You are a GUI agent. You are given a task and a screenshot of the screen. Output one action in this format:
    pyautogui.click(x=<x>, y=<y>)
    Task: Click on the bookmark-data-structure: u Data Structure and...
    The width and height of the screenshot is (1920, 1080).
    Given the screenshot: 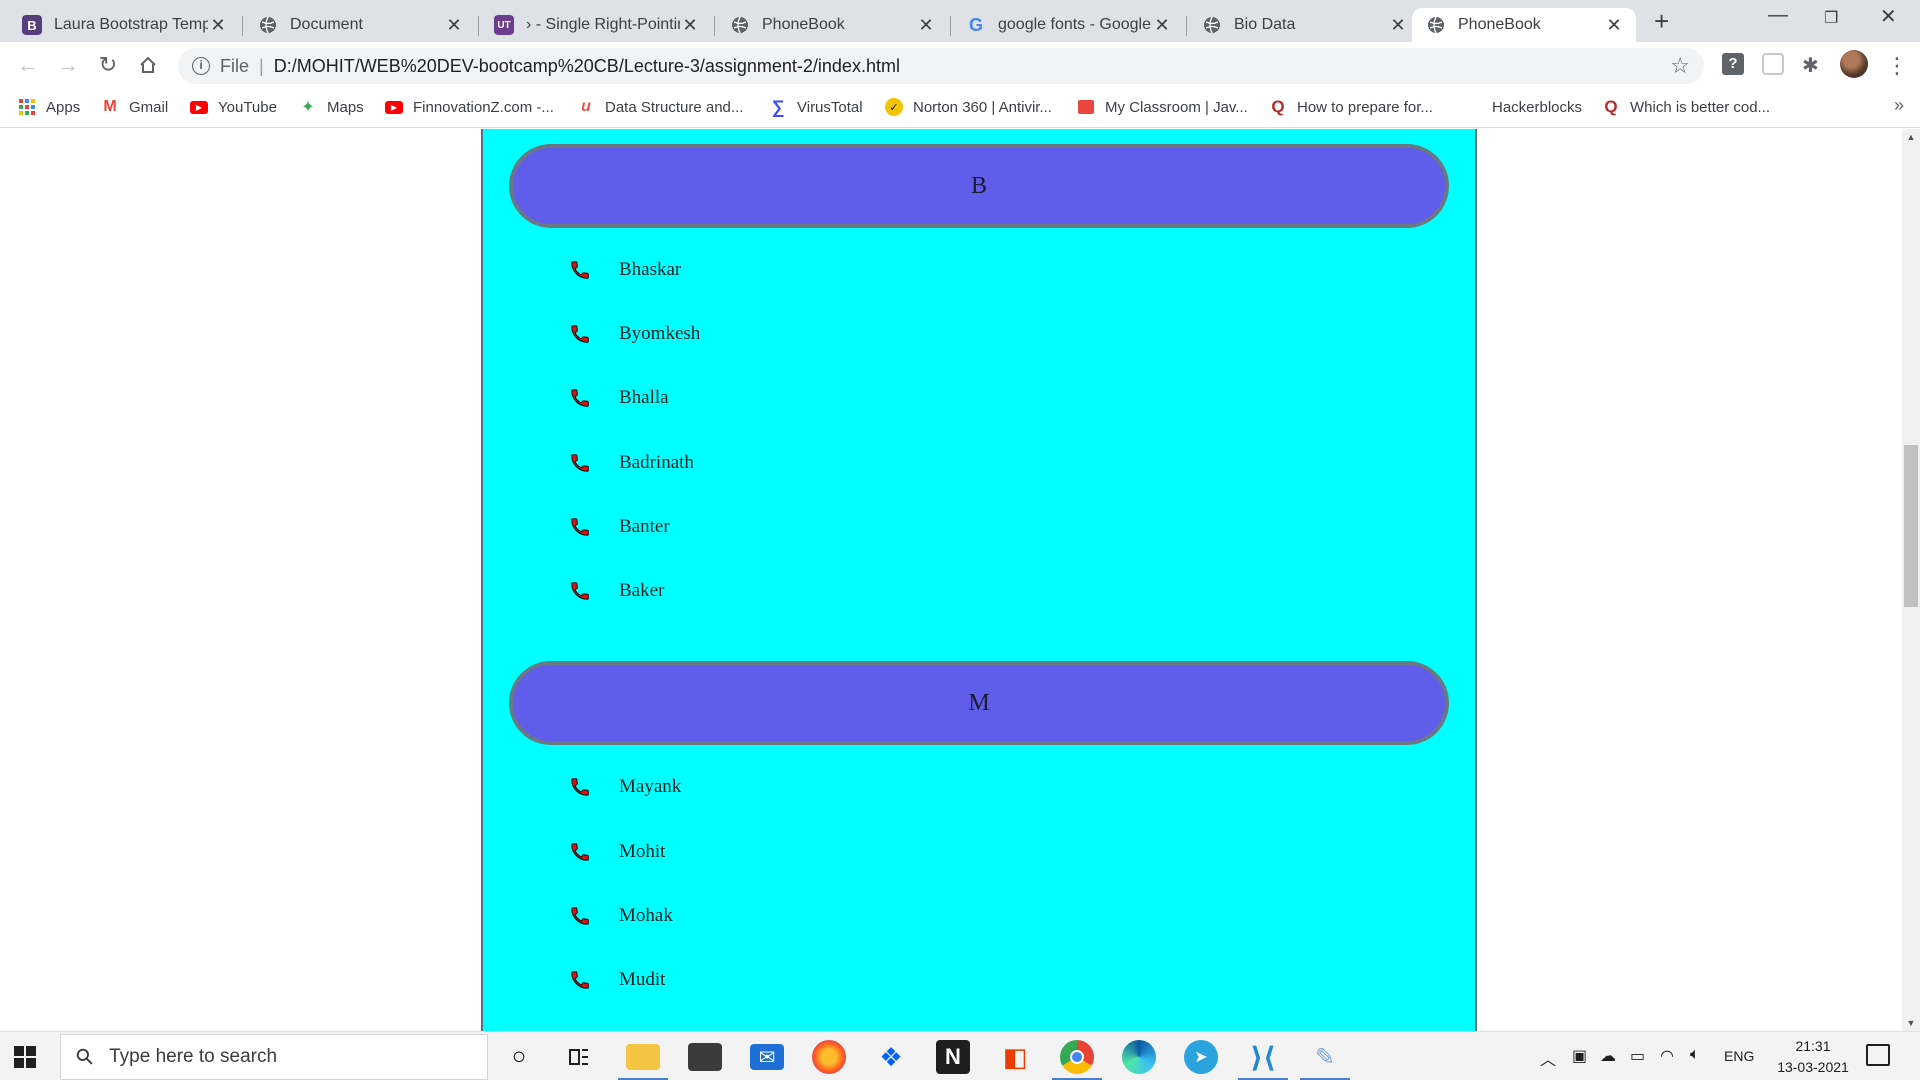 What is the action you would take?
    pyautogui.click(x=660, y=107)
    